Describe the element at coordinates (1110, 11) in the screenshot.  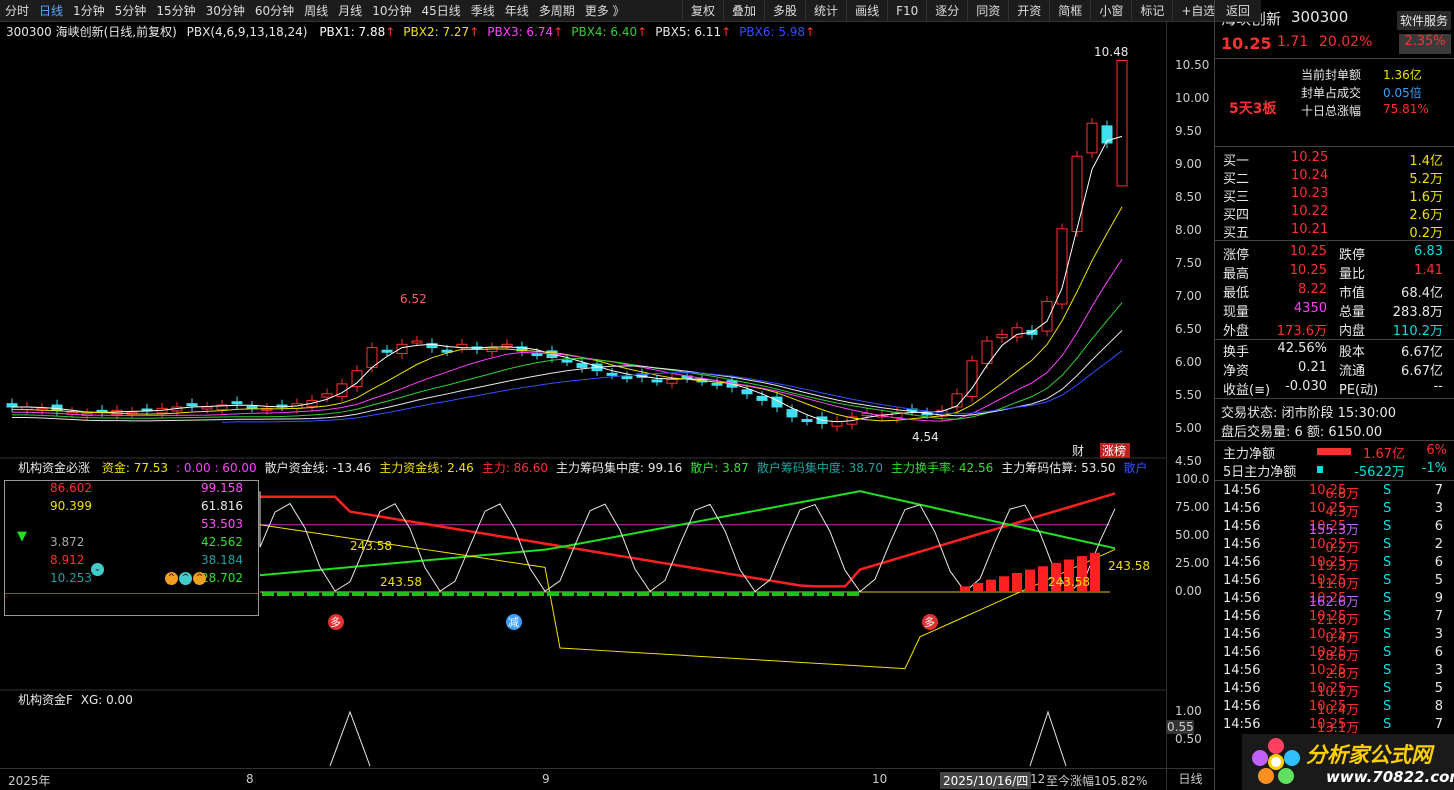
I see `tool-button-10: 小窗` at that location.